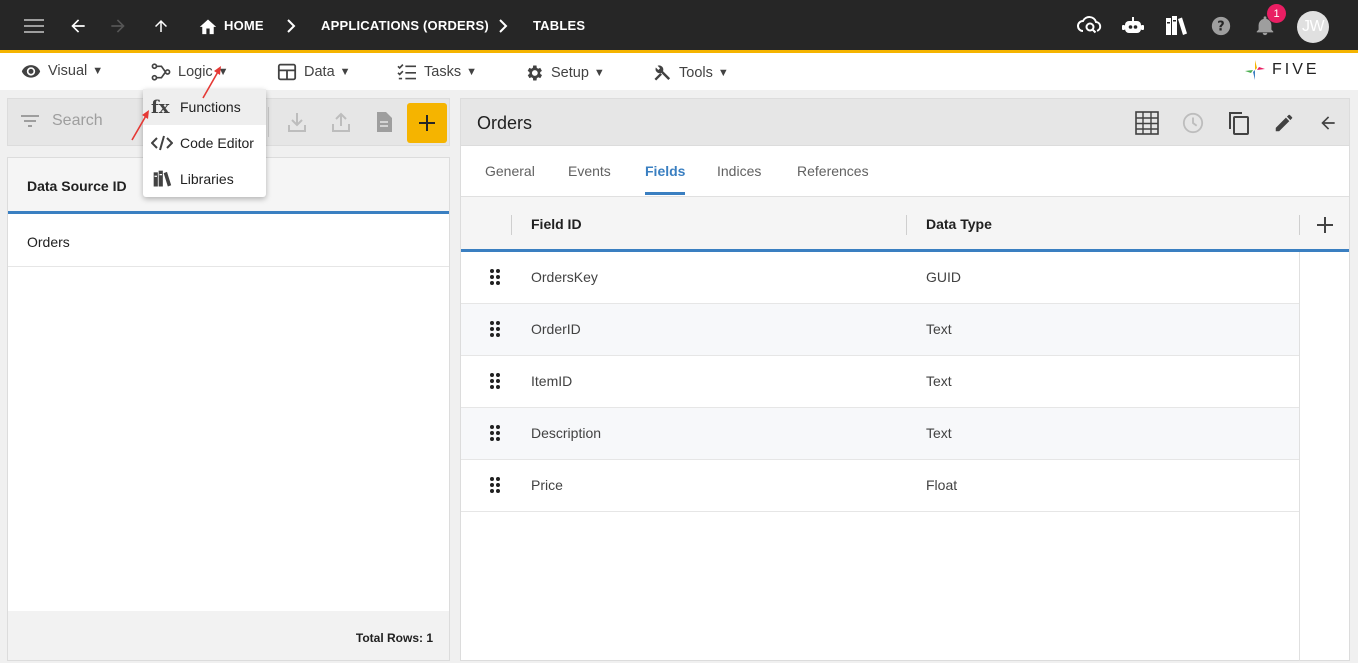  I want to click on list-item-label: Orders, so click(48, 242).